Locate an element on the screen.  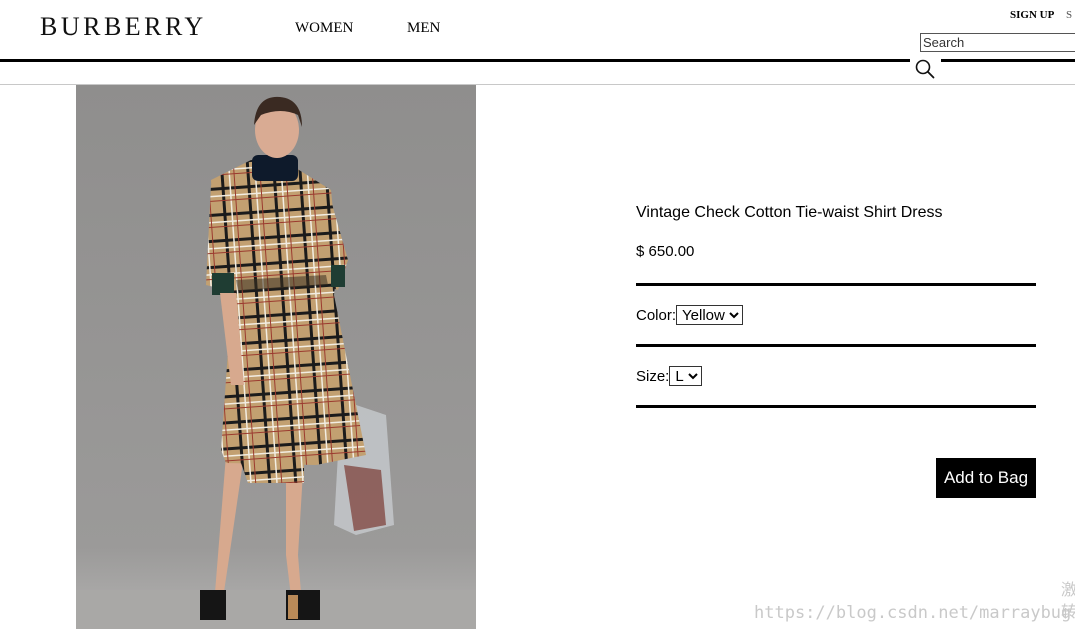
color-select: Yellow is located at coordinates (710, 315).